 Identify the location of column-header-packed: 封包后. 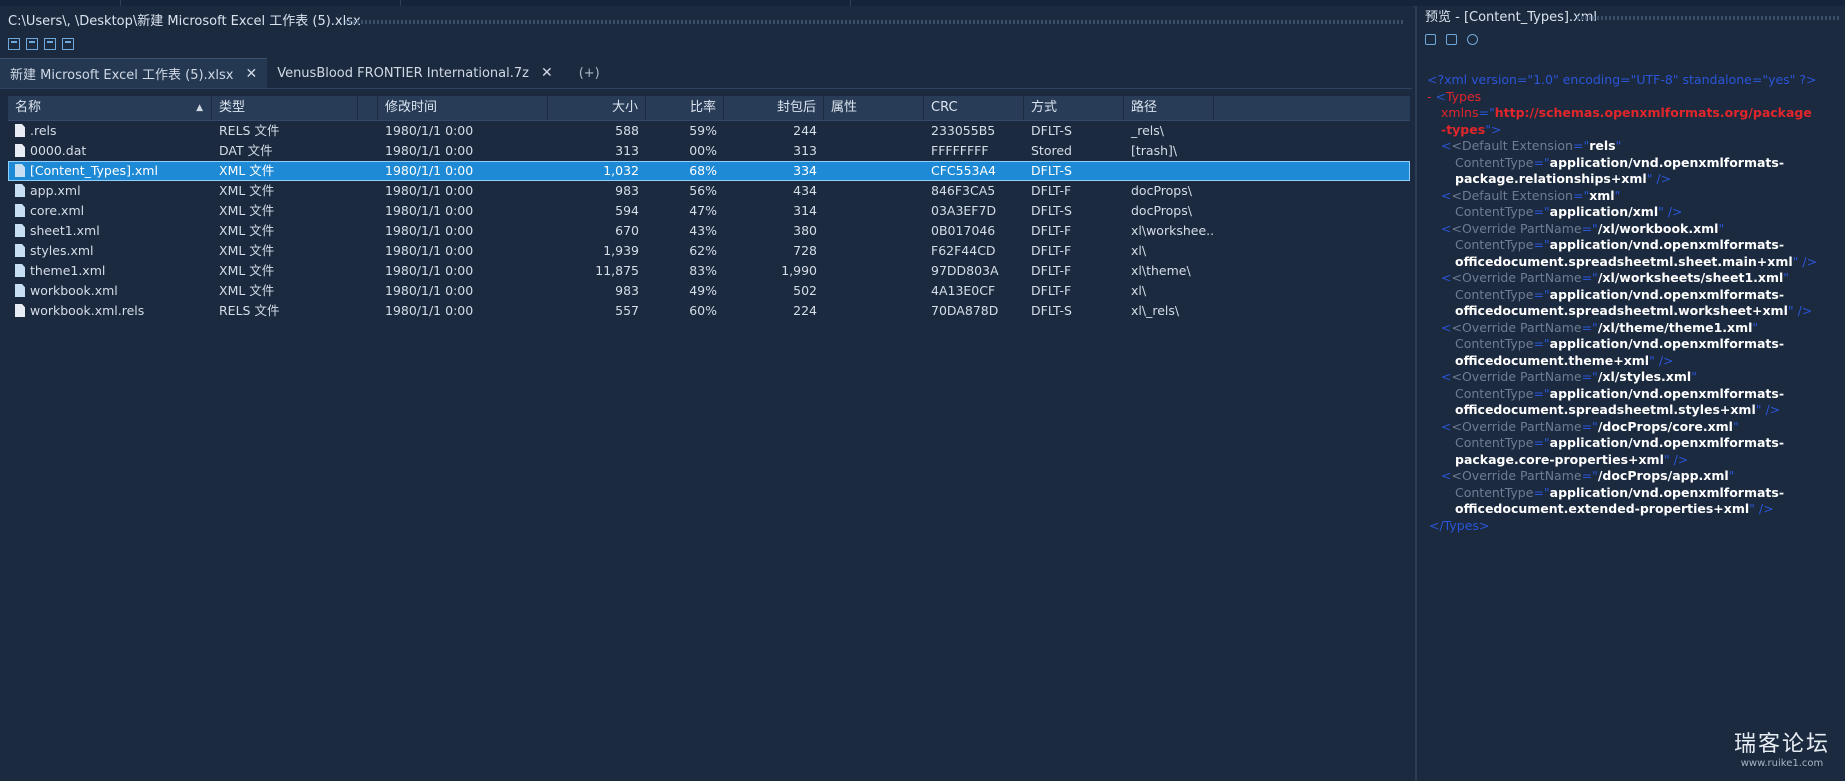
(774, 108).